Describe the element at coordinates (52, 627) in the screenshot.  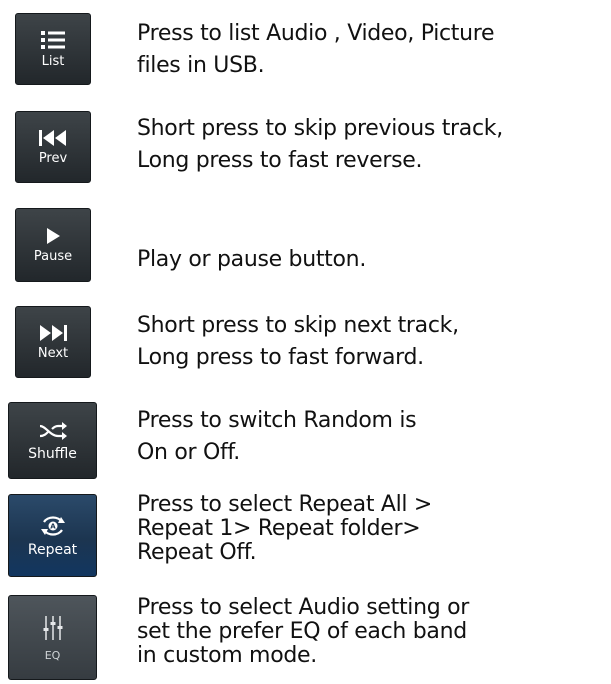
I see `equalizer-icon` at that location.